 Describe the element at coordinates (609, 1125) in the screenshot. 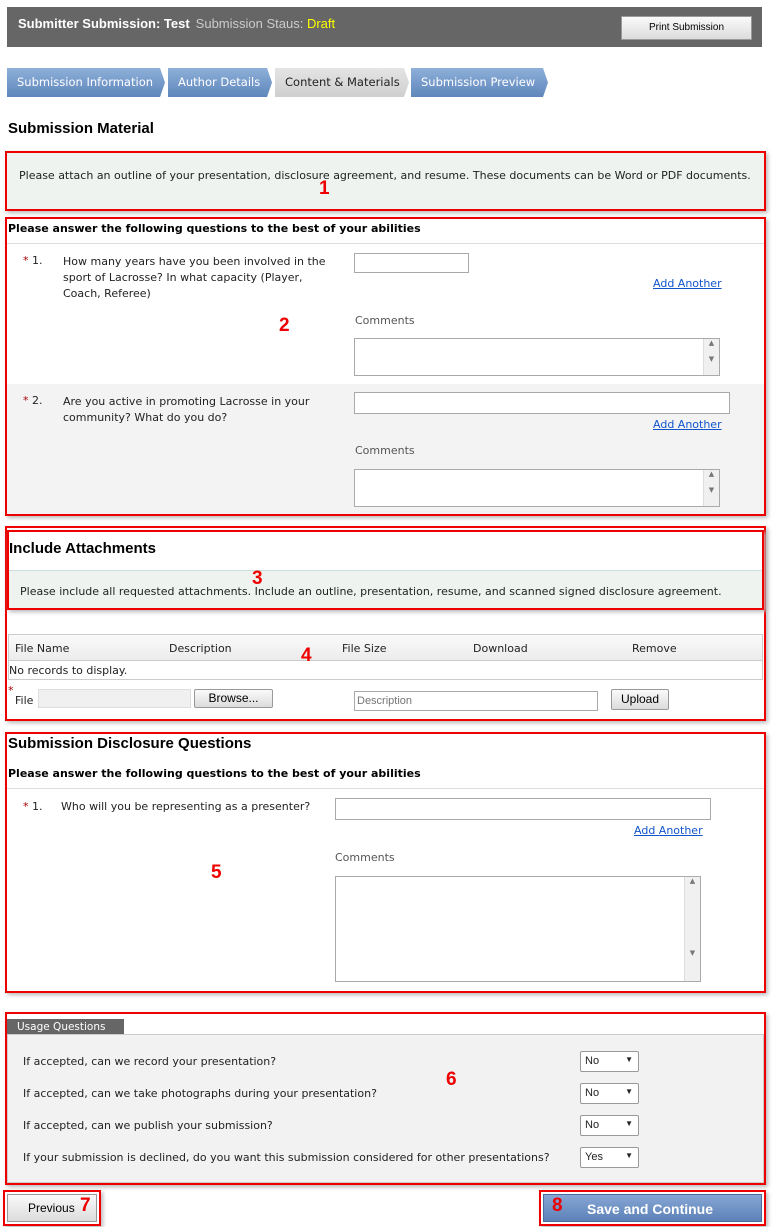

I see `usage-select-publish: No ▼` at that location.